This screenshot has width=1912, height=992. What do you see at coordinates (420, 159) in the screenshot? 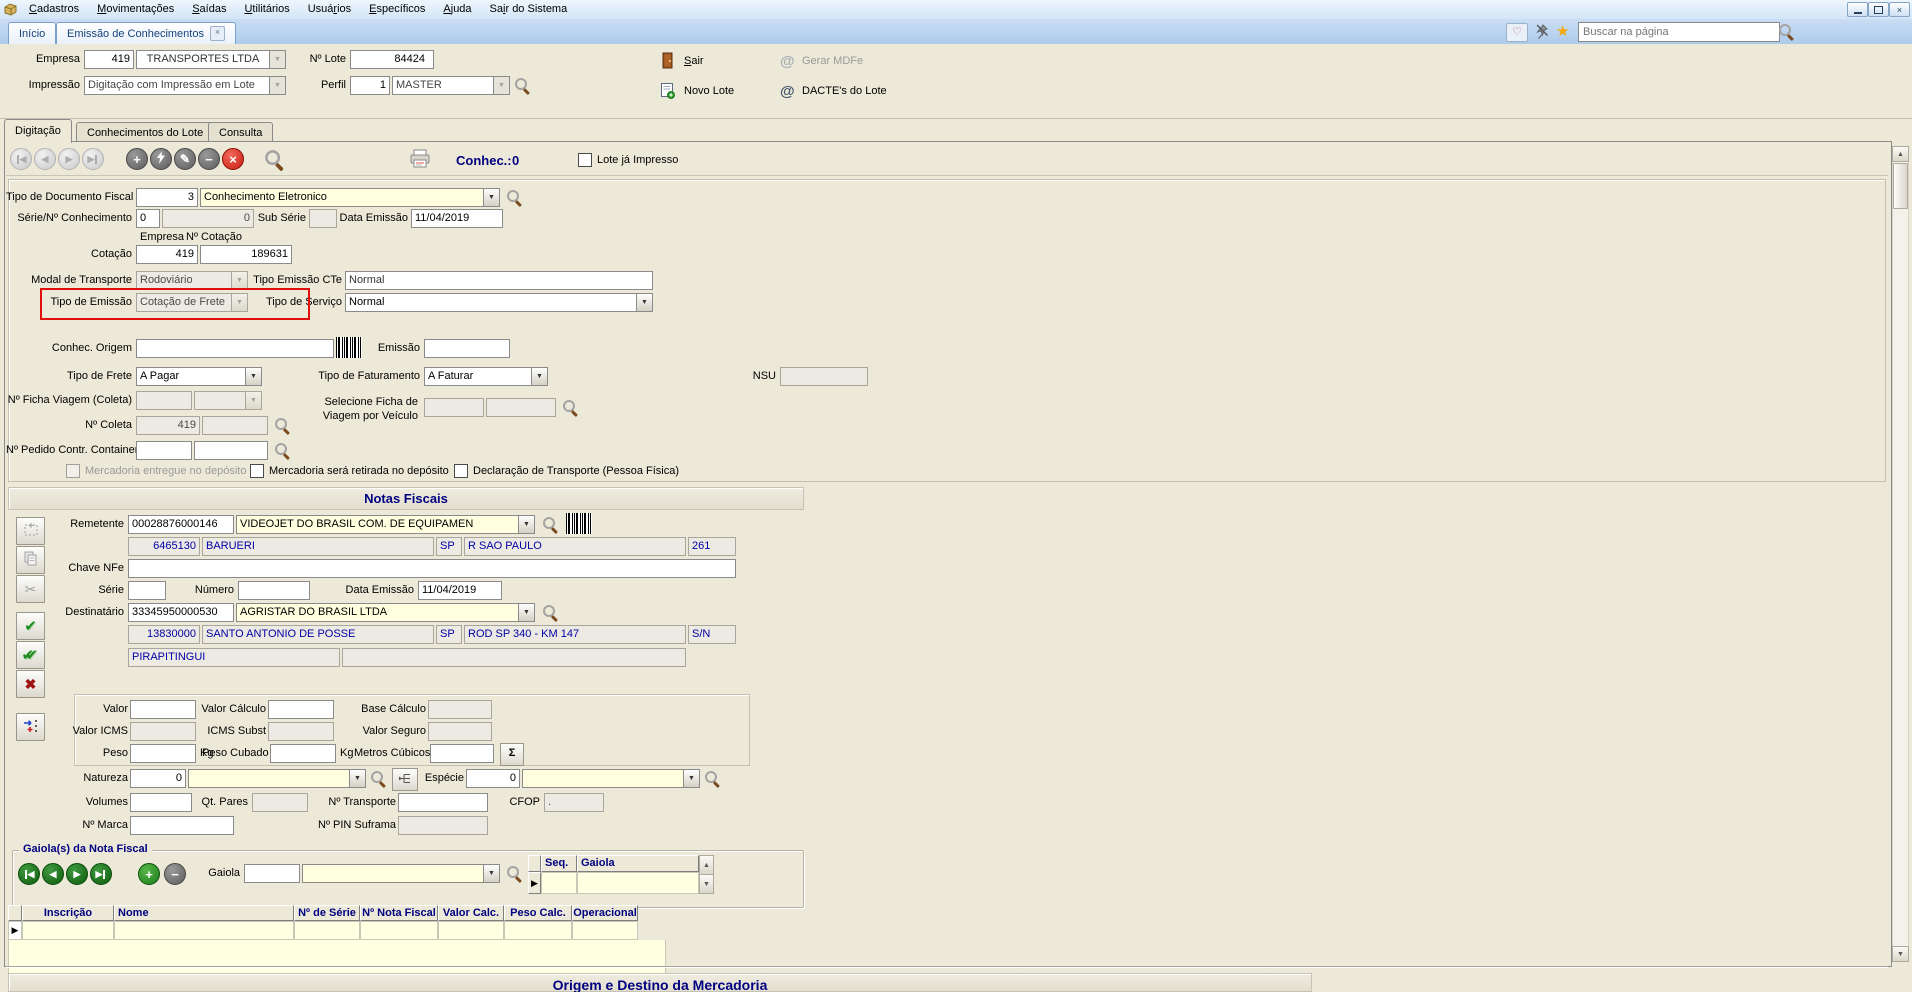
I see `printer-icon` at bounding box center [420, 159].